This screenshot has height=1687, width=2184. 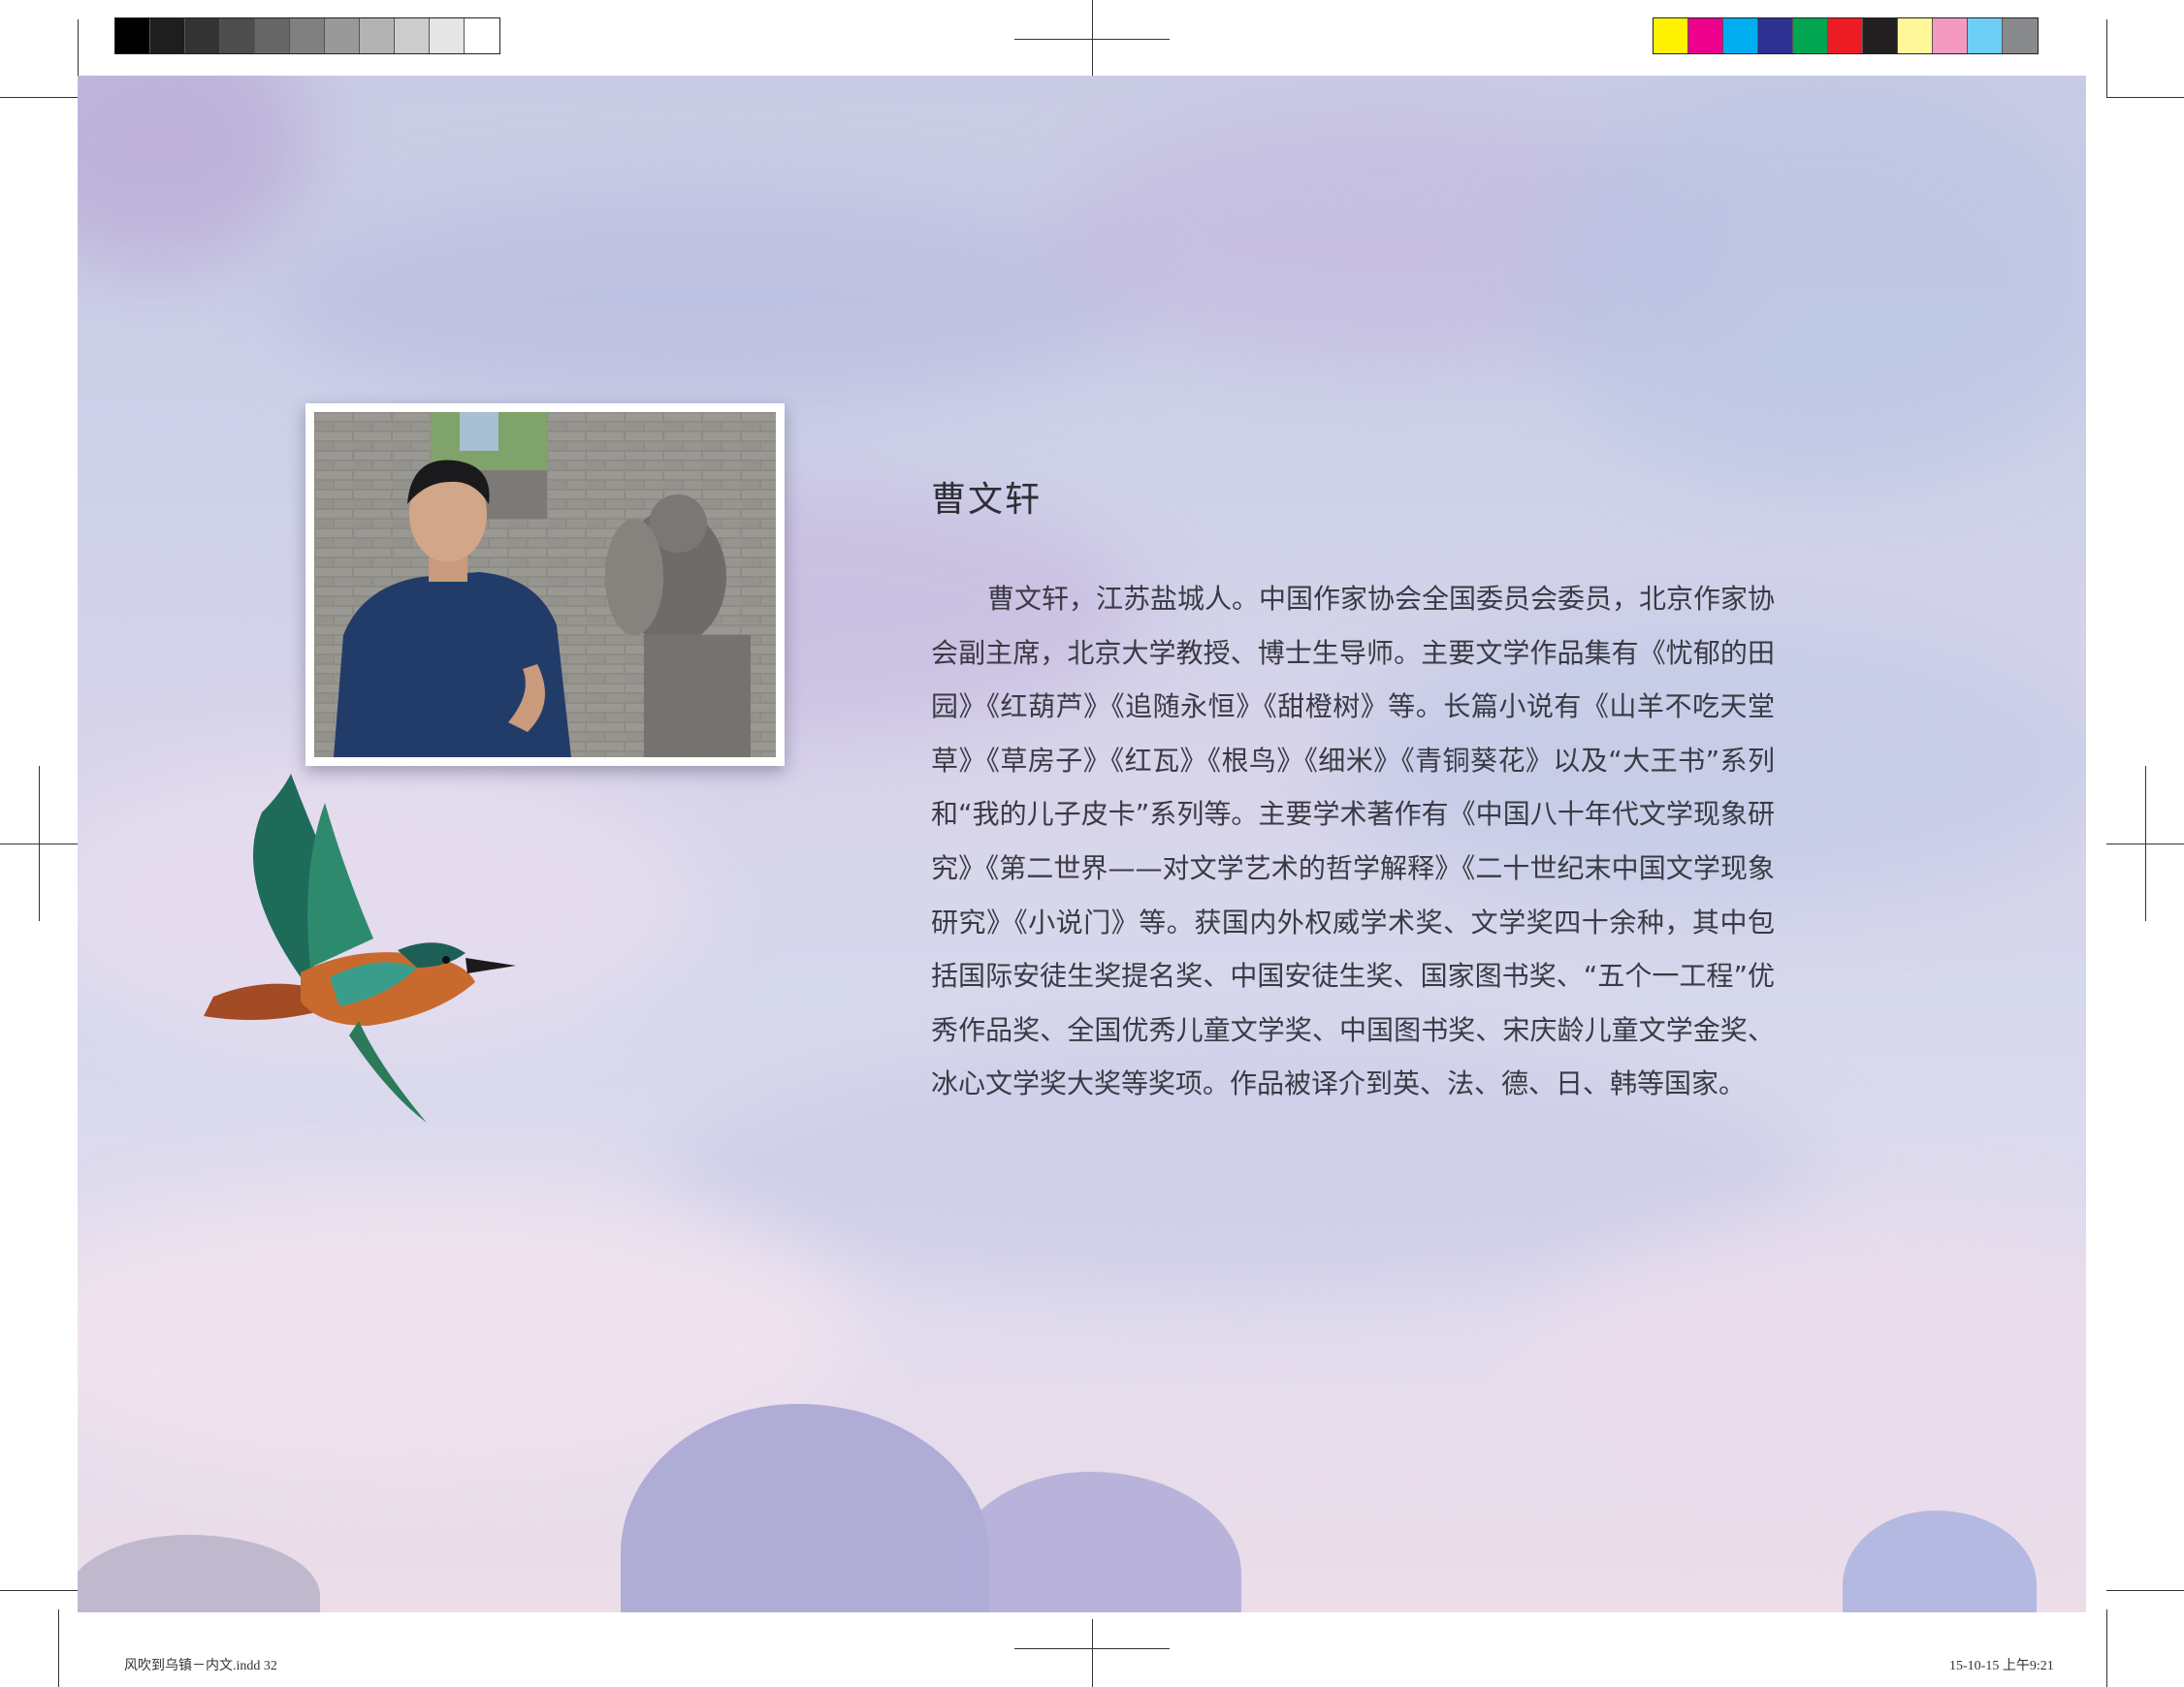 I want to click on gray-swatch-bar, so click(x=307, y=36).